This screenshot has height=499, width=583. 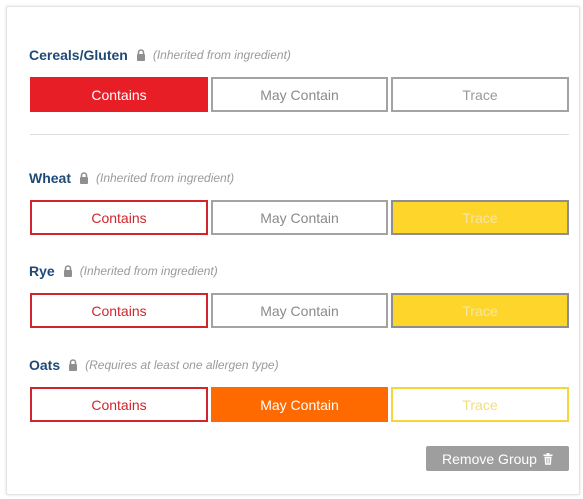 I want to click on group-name: Wheat, so click(x=50, y=178).